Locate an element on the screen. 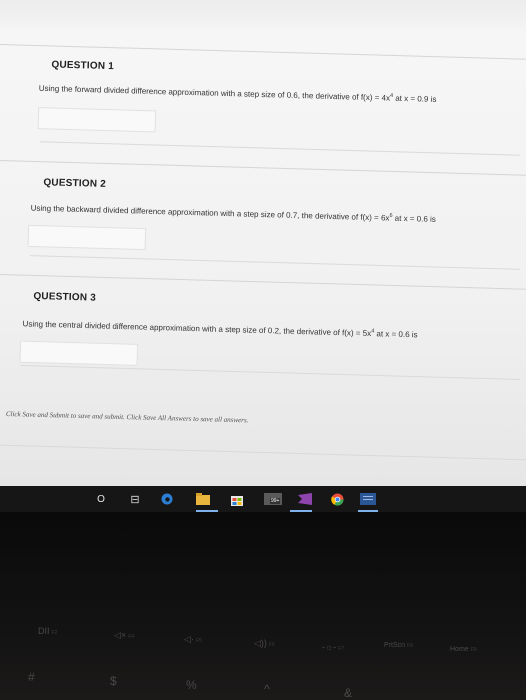 Image resolution: width=526 pixels, height=700 pixels. question-2-title: QUESTION 2 is located at coordinates (75, 183).